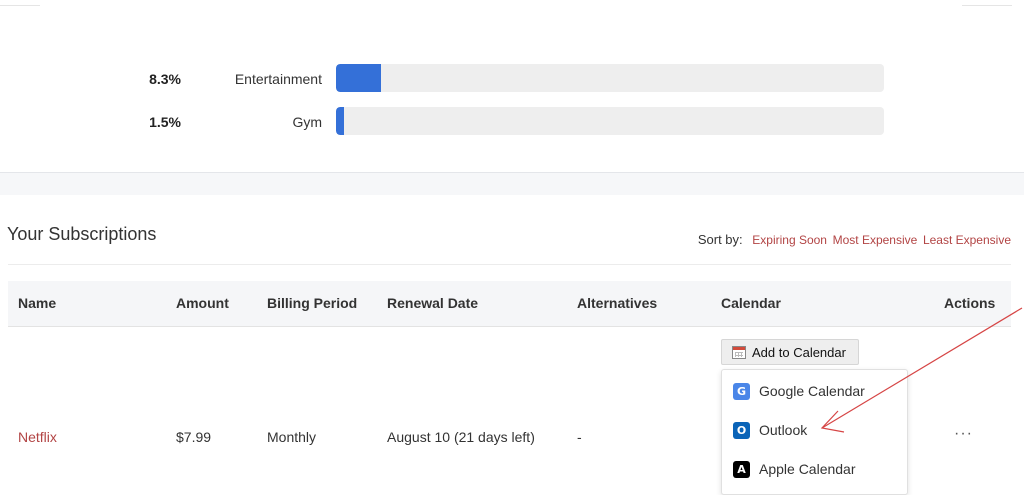  Describe the element at coordinates (165, 122) in the screenshot. I see `category-percent: 1.5%` at that location.